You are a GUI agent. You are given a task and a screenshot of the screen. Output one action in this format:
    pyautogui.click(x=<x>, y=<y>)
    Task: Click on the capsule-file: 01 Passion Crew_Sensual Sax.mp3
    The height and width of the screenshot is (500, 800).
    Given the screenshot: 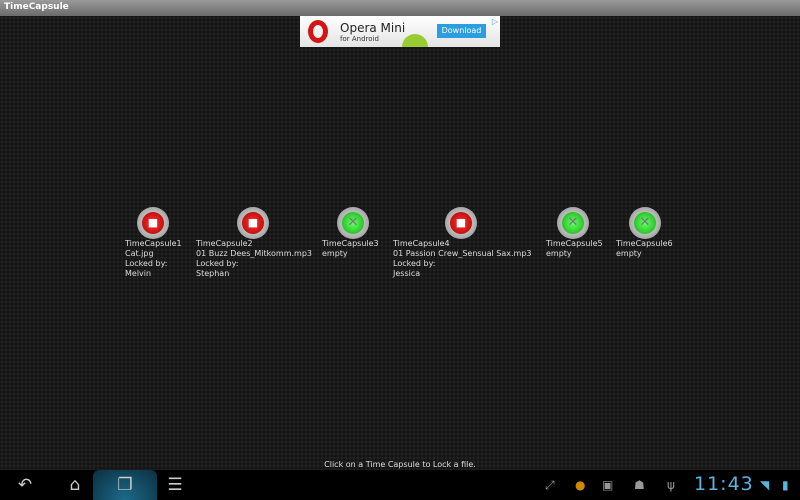 What is the action you would take?
    pyautogui.click(x=462, y=253)
    